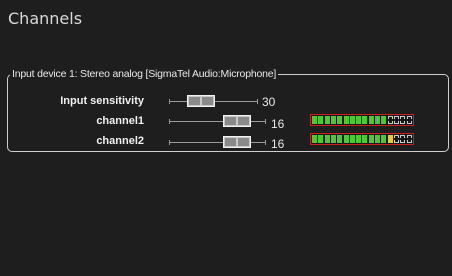 This screenshot has width=452, height=276. Describe the element at coordinates (278, 124) in the screenshot. I see `channel1-value: 16` at that location.